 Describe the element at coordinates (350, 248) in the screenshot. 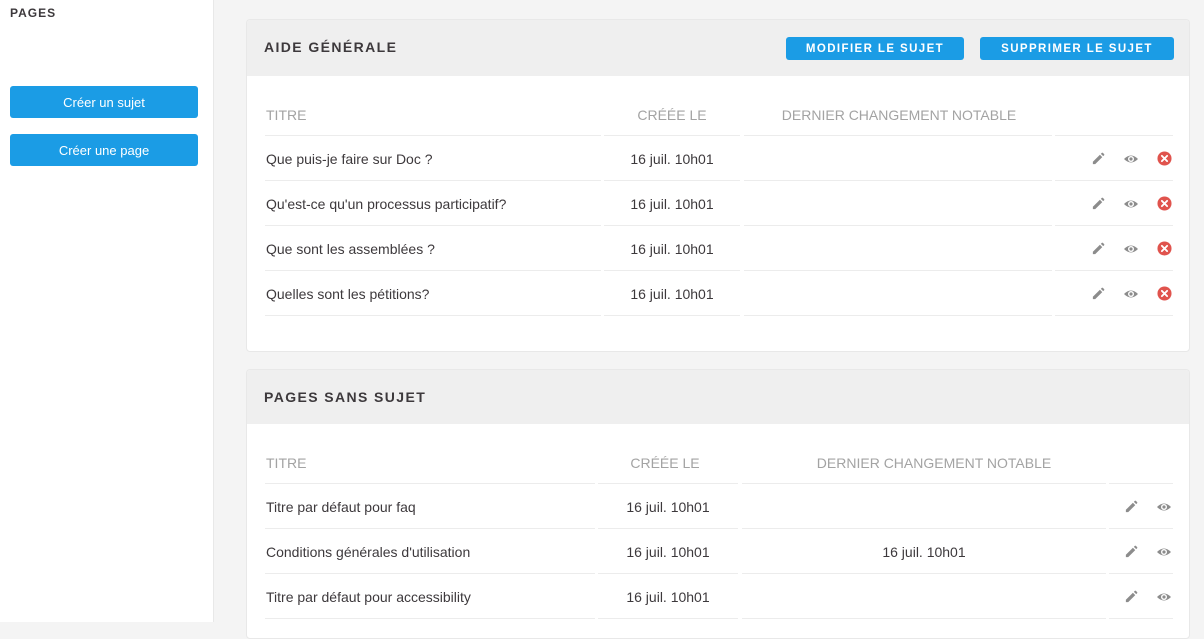

I see `page-title-cell: Que sont les assemblées ?` at that location.